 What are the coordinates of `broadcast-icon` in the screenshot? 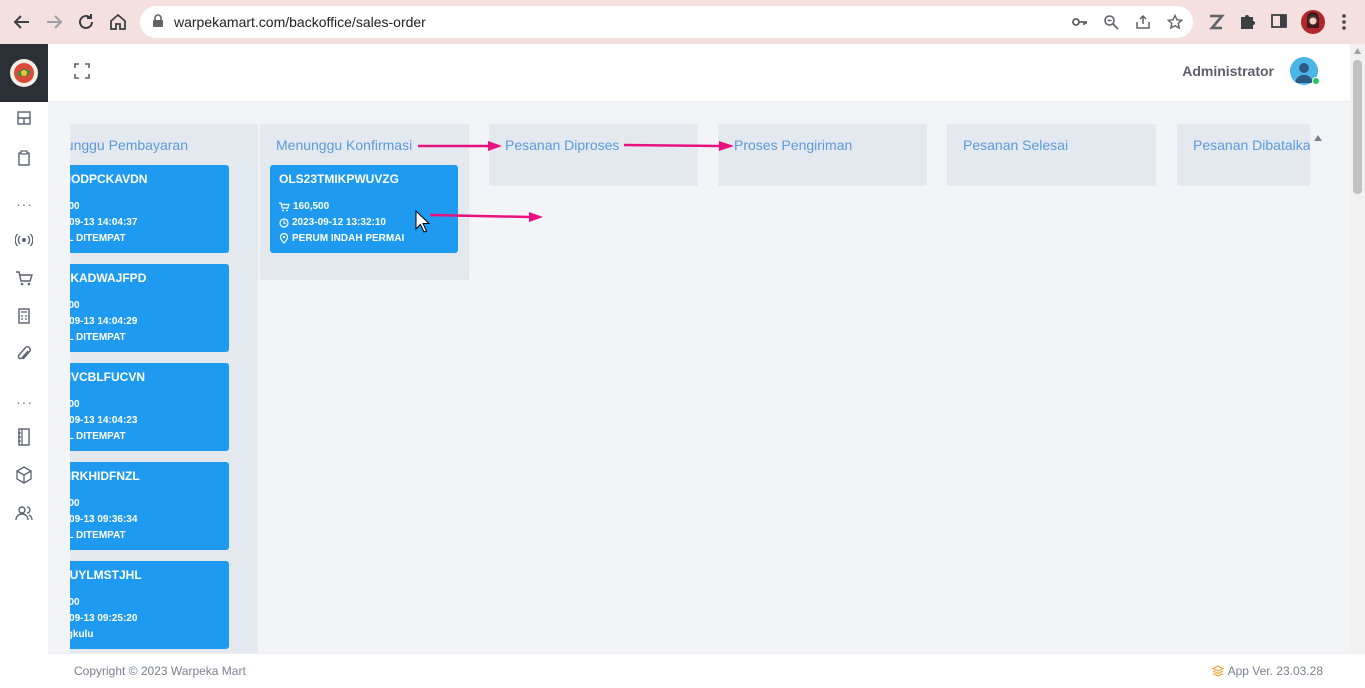 It's located at (24, 240).